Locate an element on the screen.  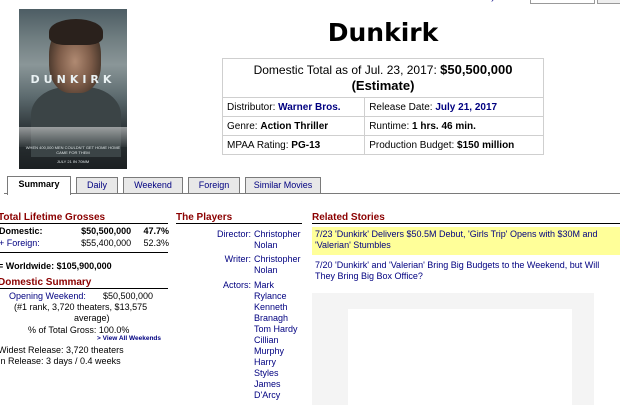
runtime-cell: Runtime: 1 hrs. 46 min. is located at coordinates (454, 126).